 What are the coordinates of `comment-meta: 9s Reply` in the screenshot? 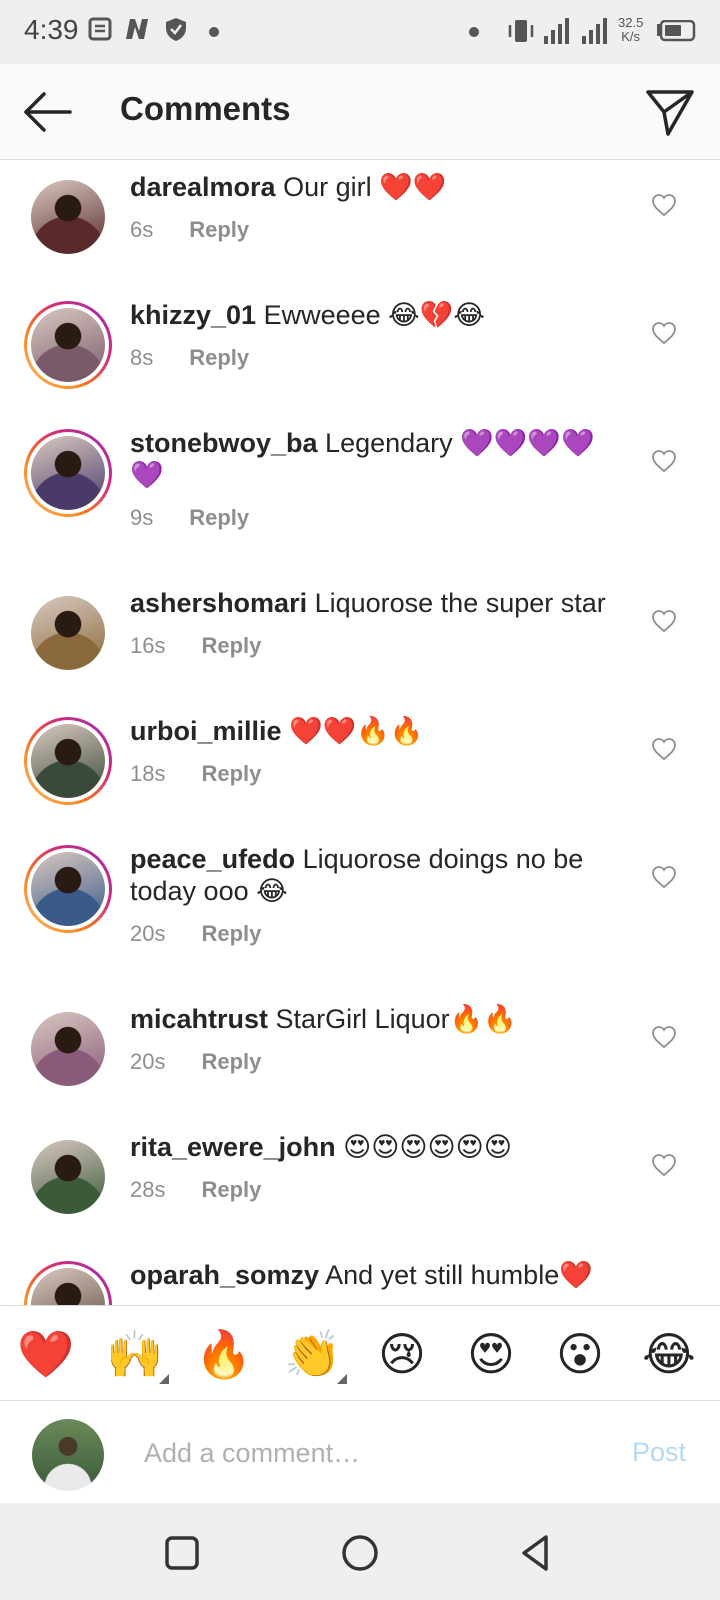 It's located at (189, 518).